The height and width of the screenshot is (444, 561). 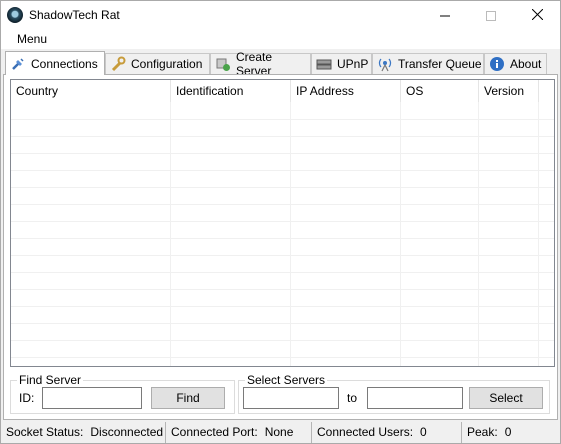 I want to click on tab-label: Transfer Queue, so click(x=440, y=64).